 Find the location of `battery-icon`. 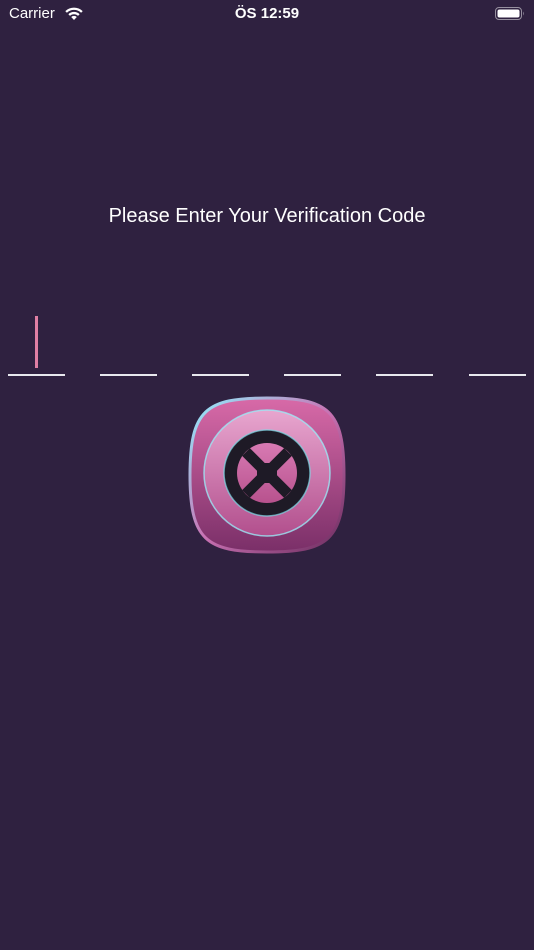

battery-icon is located at coordinates (509, 13).